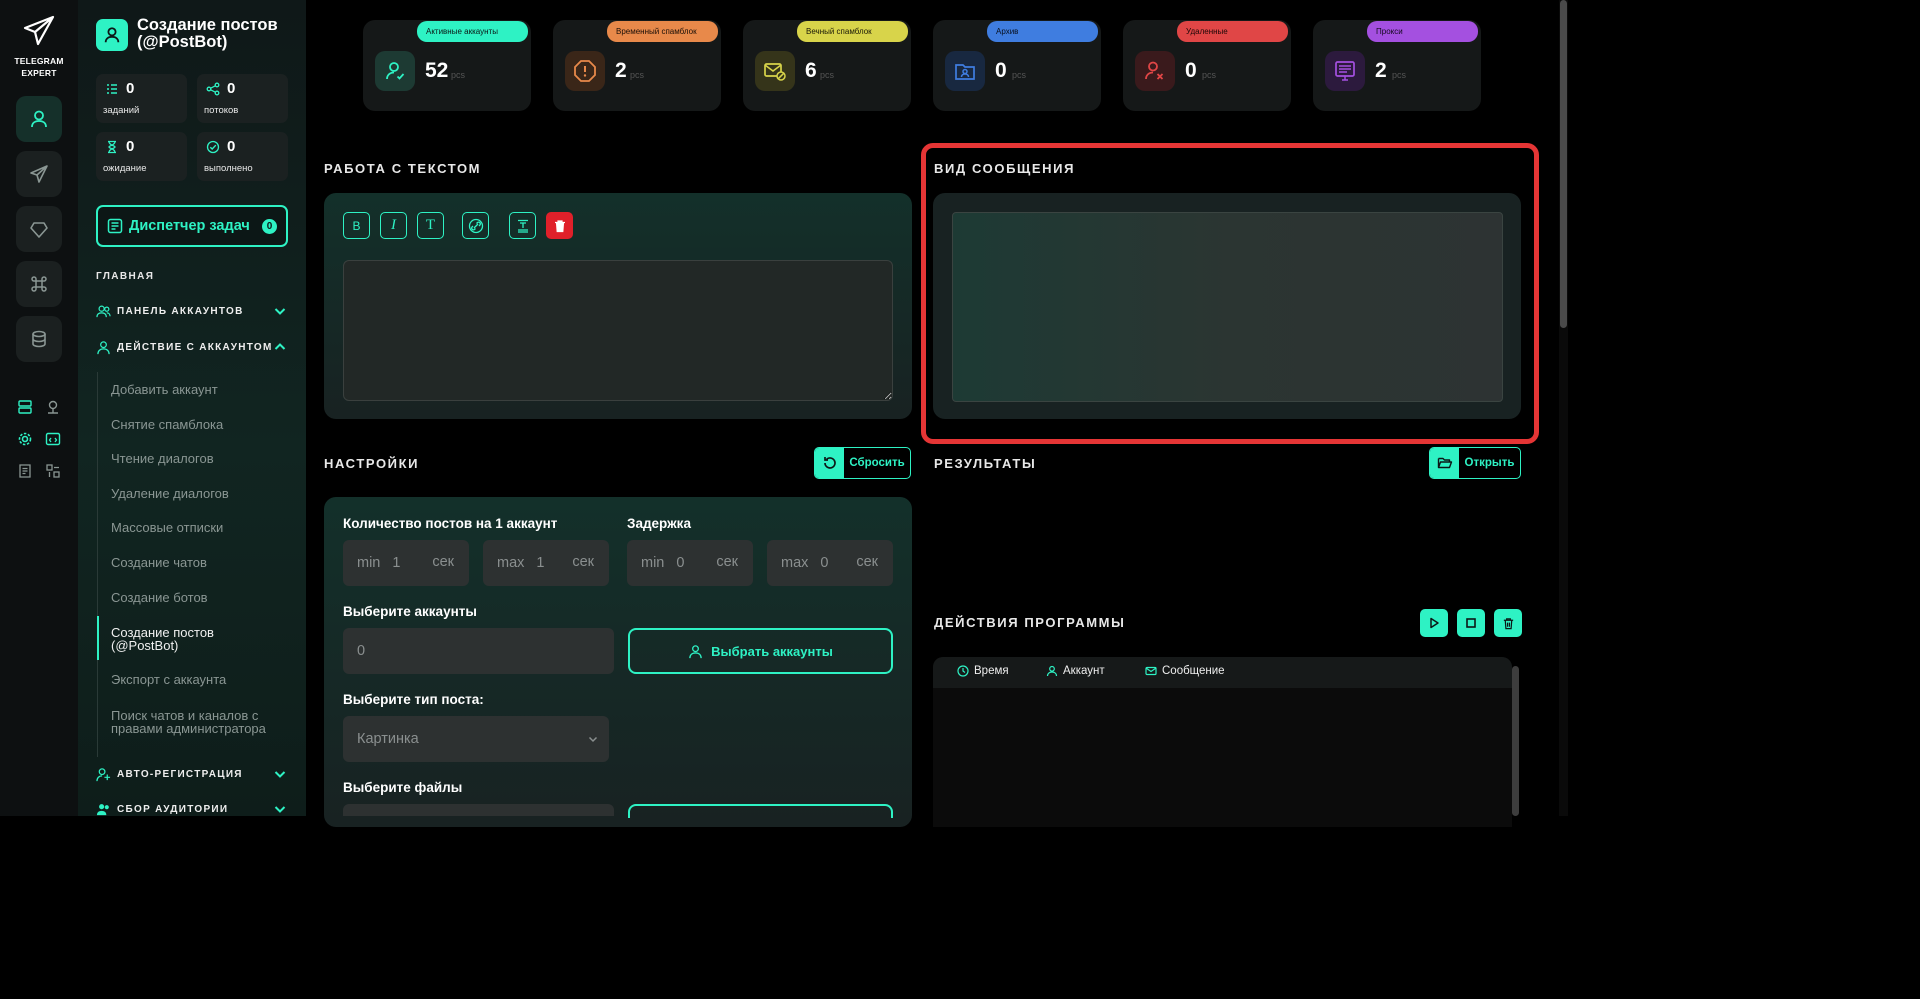 This screenshot has height=999, width=1920. I want to click on card-value: 52, so click(437, 70).